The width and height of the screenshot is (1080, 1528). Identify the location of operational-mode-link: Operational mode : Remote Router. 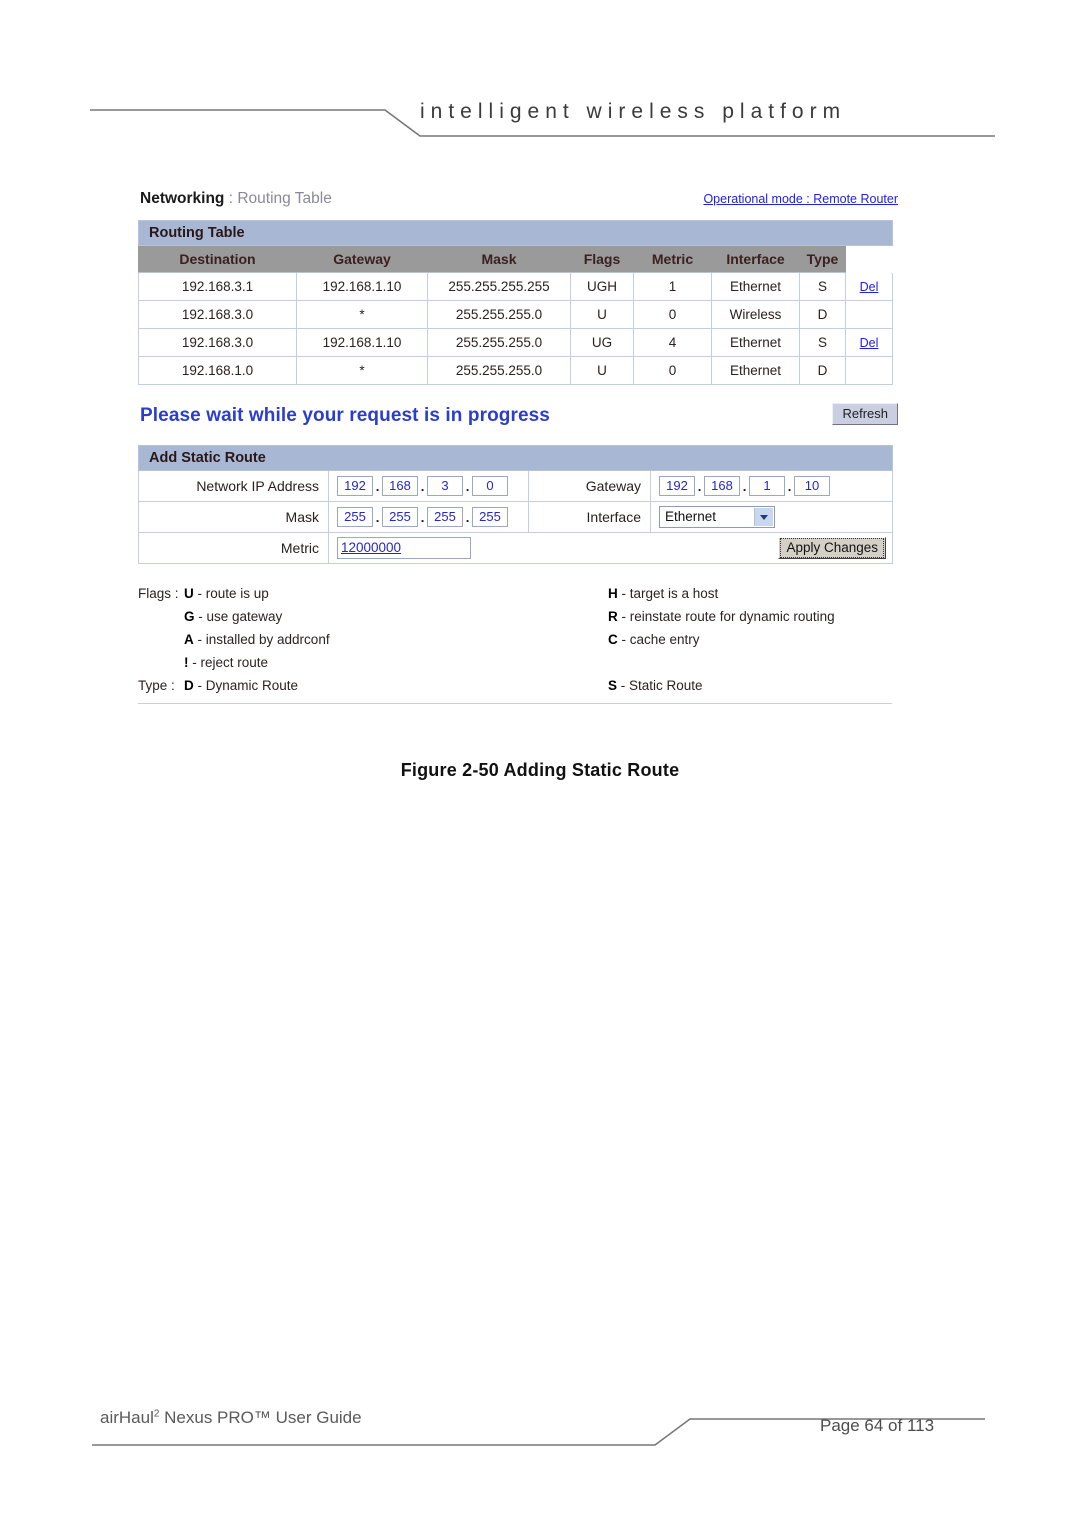
(800, 199).